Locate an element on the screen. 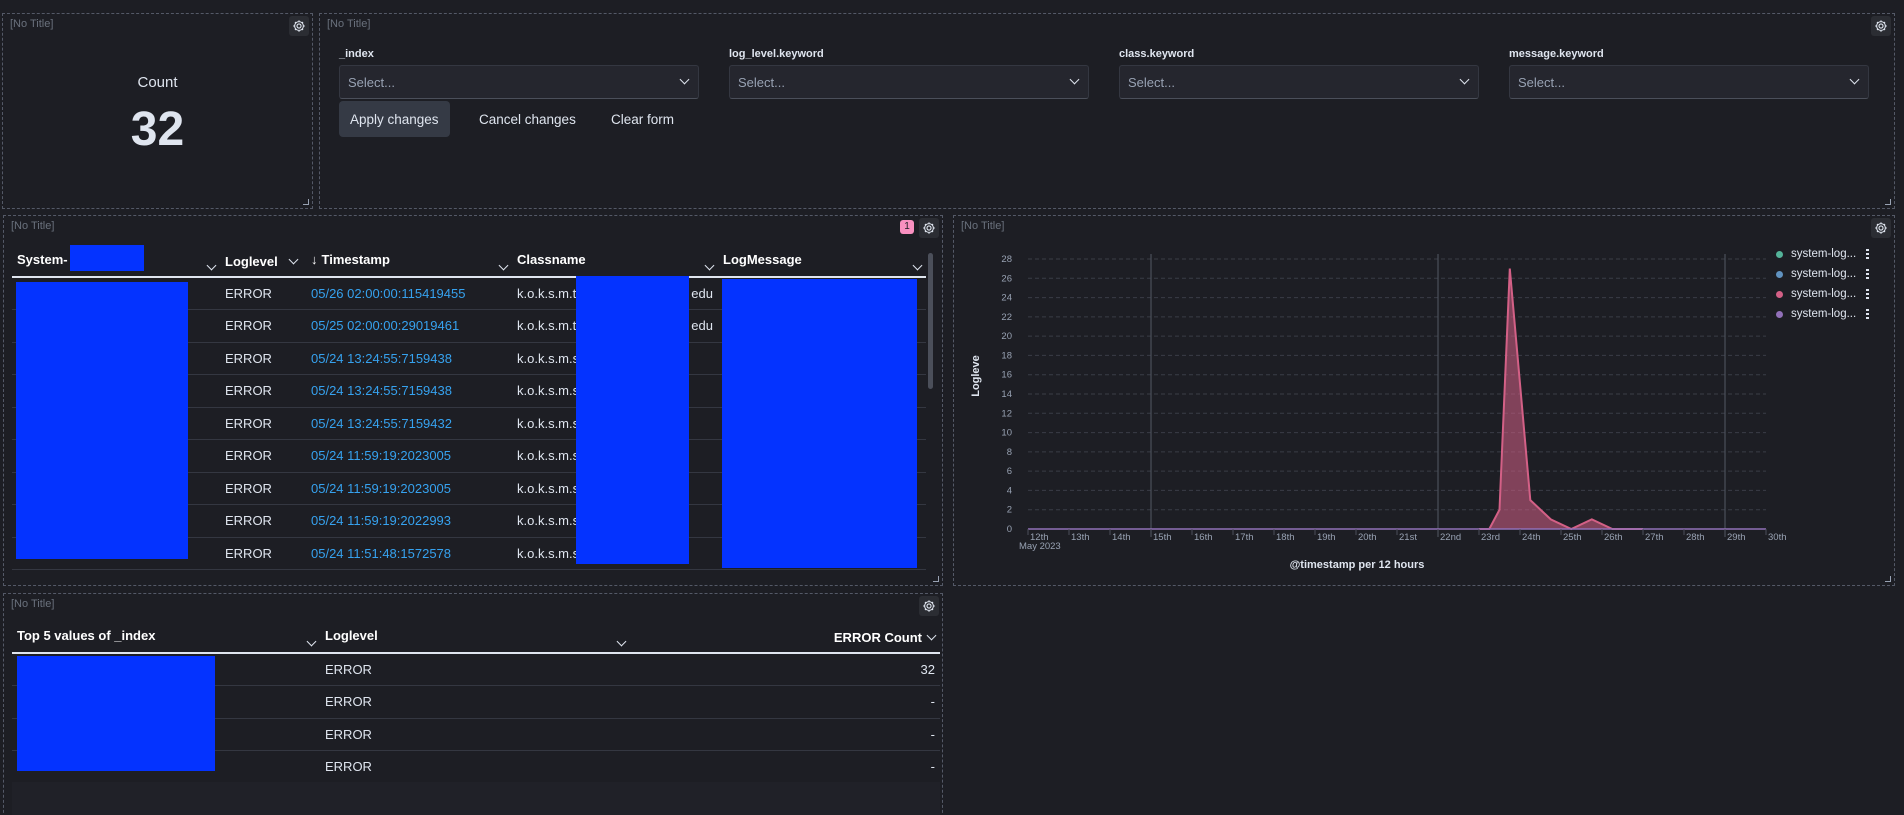  timestamp-link: 05/26 02:00:00:115419455 is located at coordinates (409, 293).